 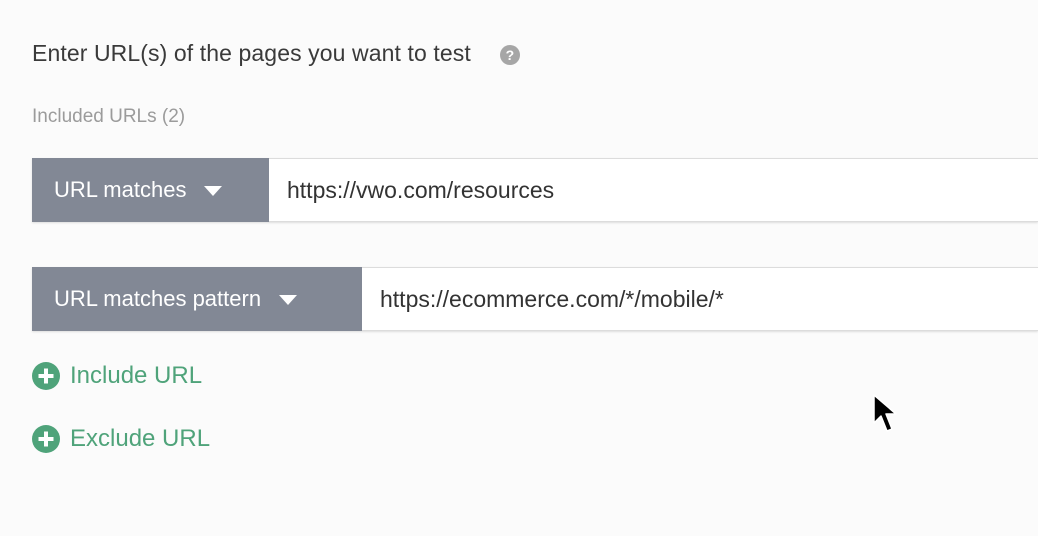 I want to click on include-url-label: Include URL, so click(x=136, y=375).